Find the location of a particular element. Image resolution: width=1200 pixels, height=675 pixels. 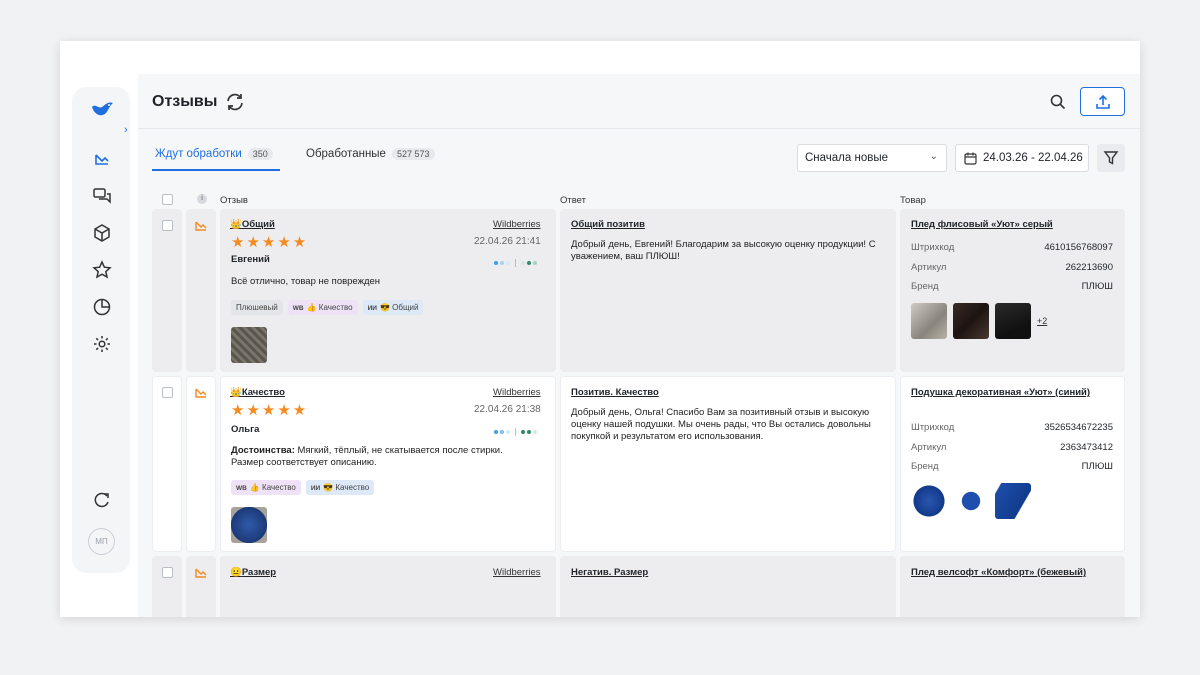

info-icon: i is located at coordinates (202, 199).